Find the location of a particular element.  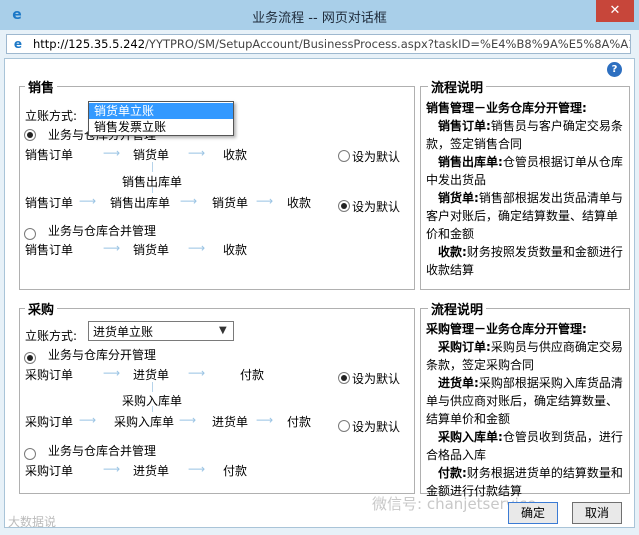

page-icon: e is located at coordinates (18, 44).